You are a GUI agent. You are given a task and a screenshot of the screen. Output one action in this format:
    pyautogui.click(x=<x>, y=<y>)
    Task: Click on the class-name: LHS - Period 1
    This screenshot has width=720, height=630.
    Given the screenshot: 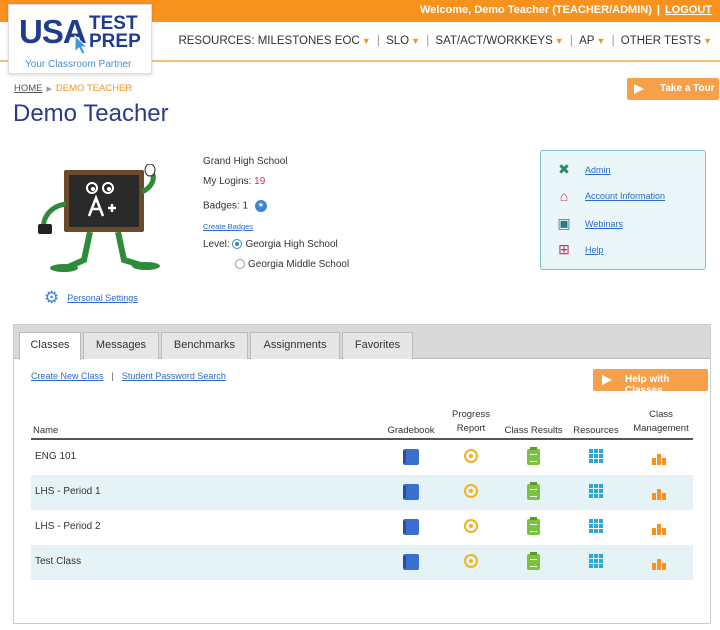 What is the action you would take?
    pyautogui.click(x=68, y=491)
    